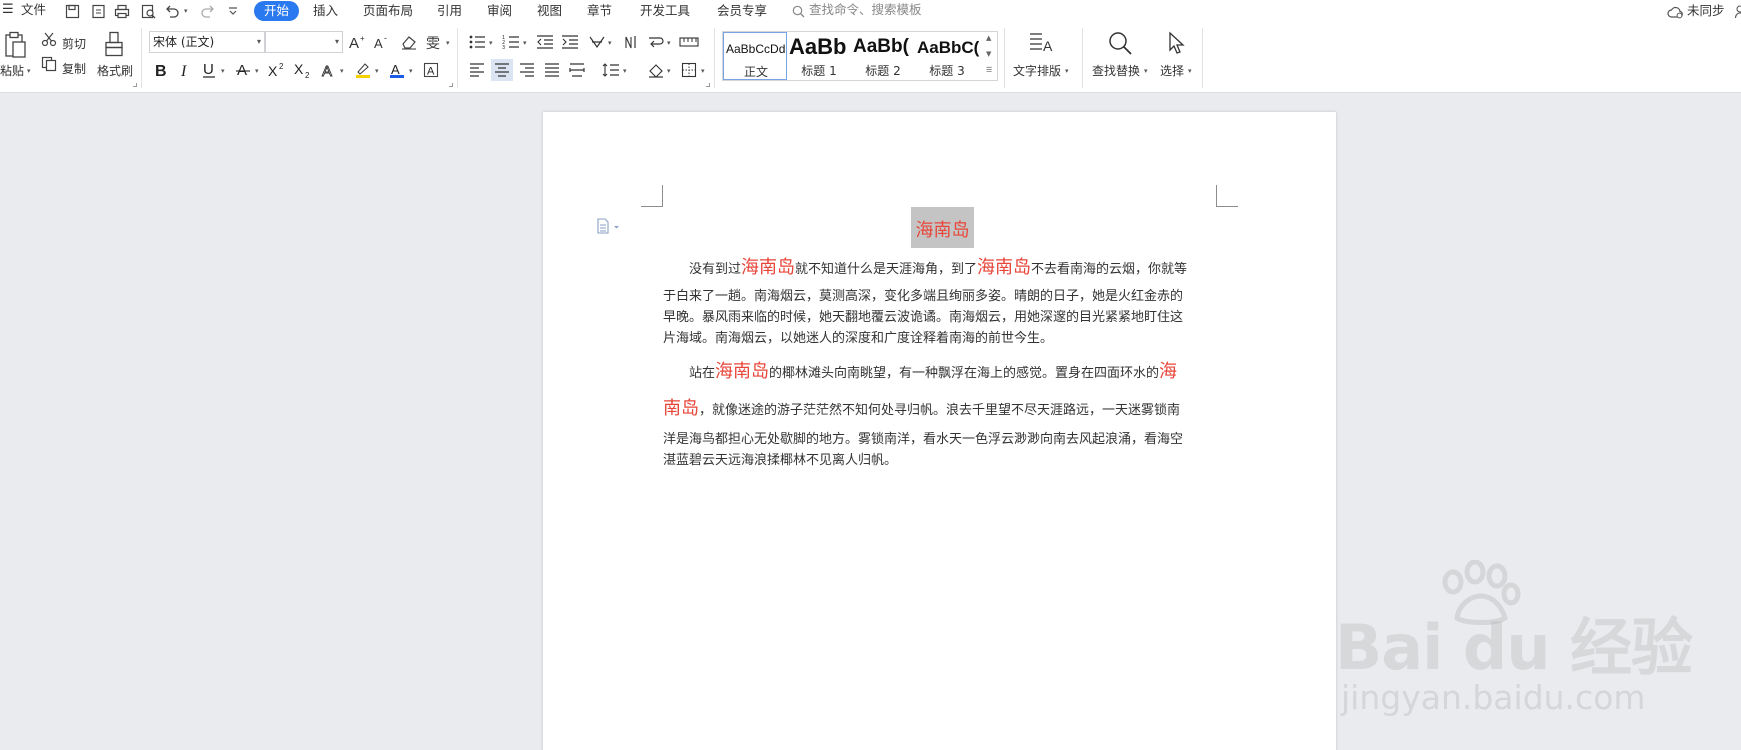 This screenshot has width=1741, height=750. What do you see at coordinates (409, 42) in the screenshot?
I see `clear-format-icon` at bounding box center [409, 42].